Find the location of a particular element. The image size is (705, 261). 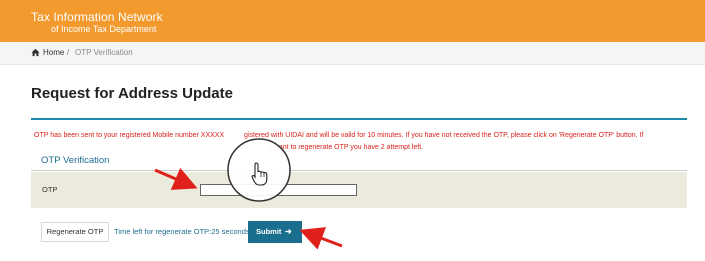

breadcrumb-home-link: Home is located at coordinates (53, 52).